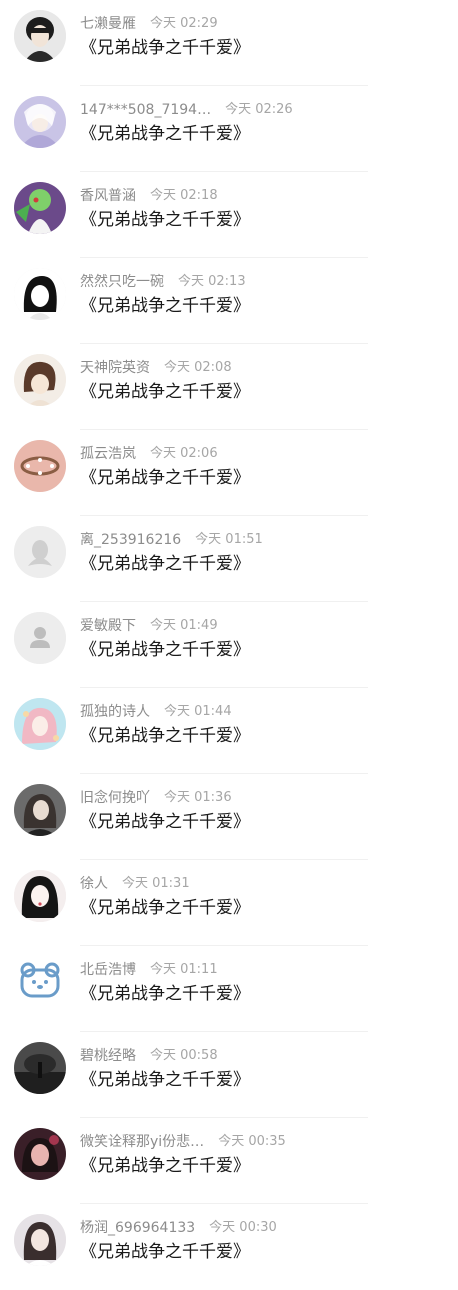 The width and height of the screenshot is (458, 1290). I want to click on user-name: 爱敏殿下, so click(108, 626).